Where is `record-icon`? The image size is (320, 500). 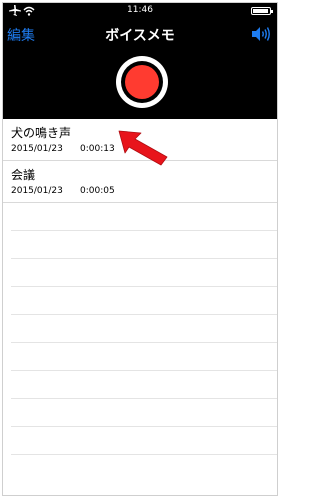 record-icon is located at coordinates (142, 82).